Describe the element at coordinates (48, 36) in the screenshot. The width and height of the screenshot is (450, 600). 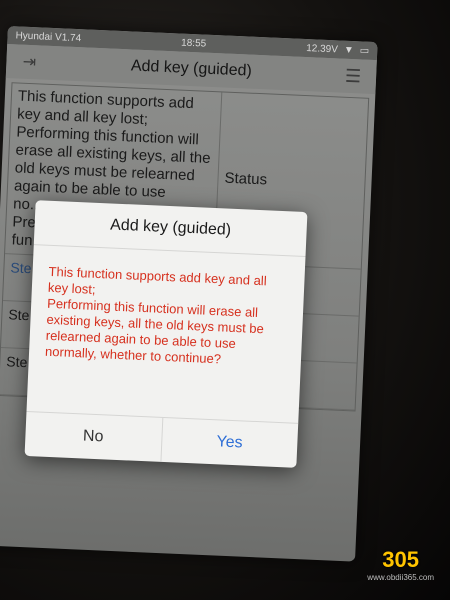
I see `device-version: Hyundai V1.74` at that location.